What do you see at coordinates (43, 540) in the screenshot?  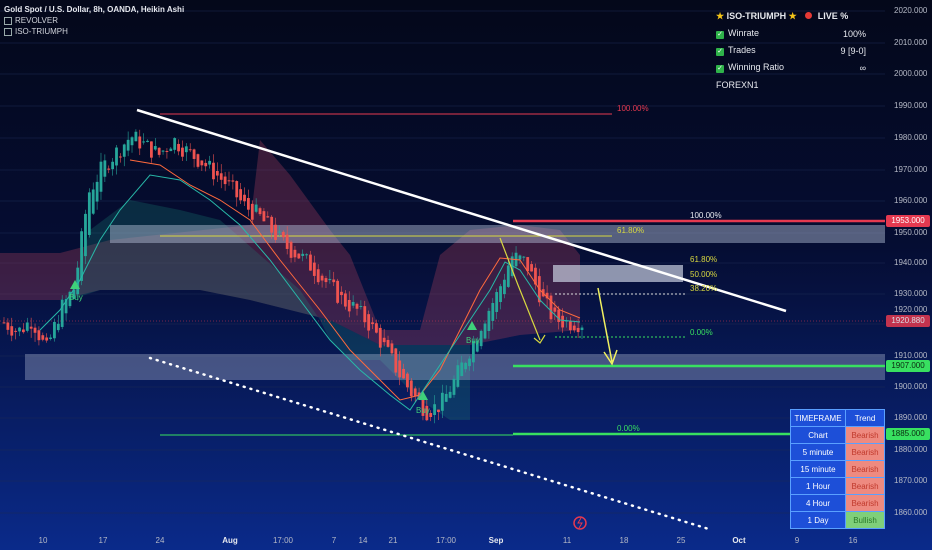 I see `time-tick: 10` at bounding box center [43, 540].